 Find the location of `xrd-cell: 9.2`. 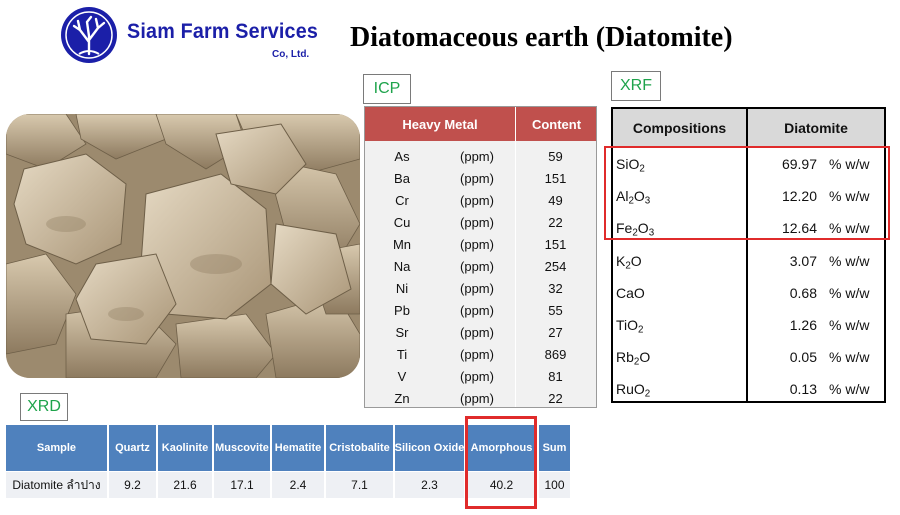

xrd-cell: 9.2 is located at coordinates (133, 485).